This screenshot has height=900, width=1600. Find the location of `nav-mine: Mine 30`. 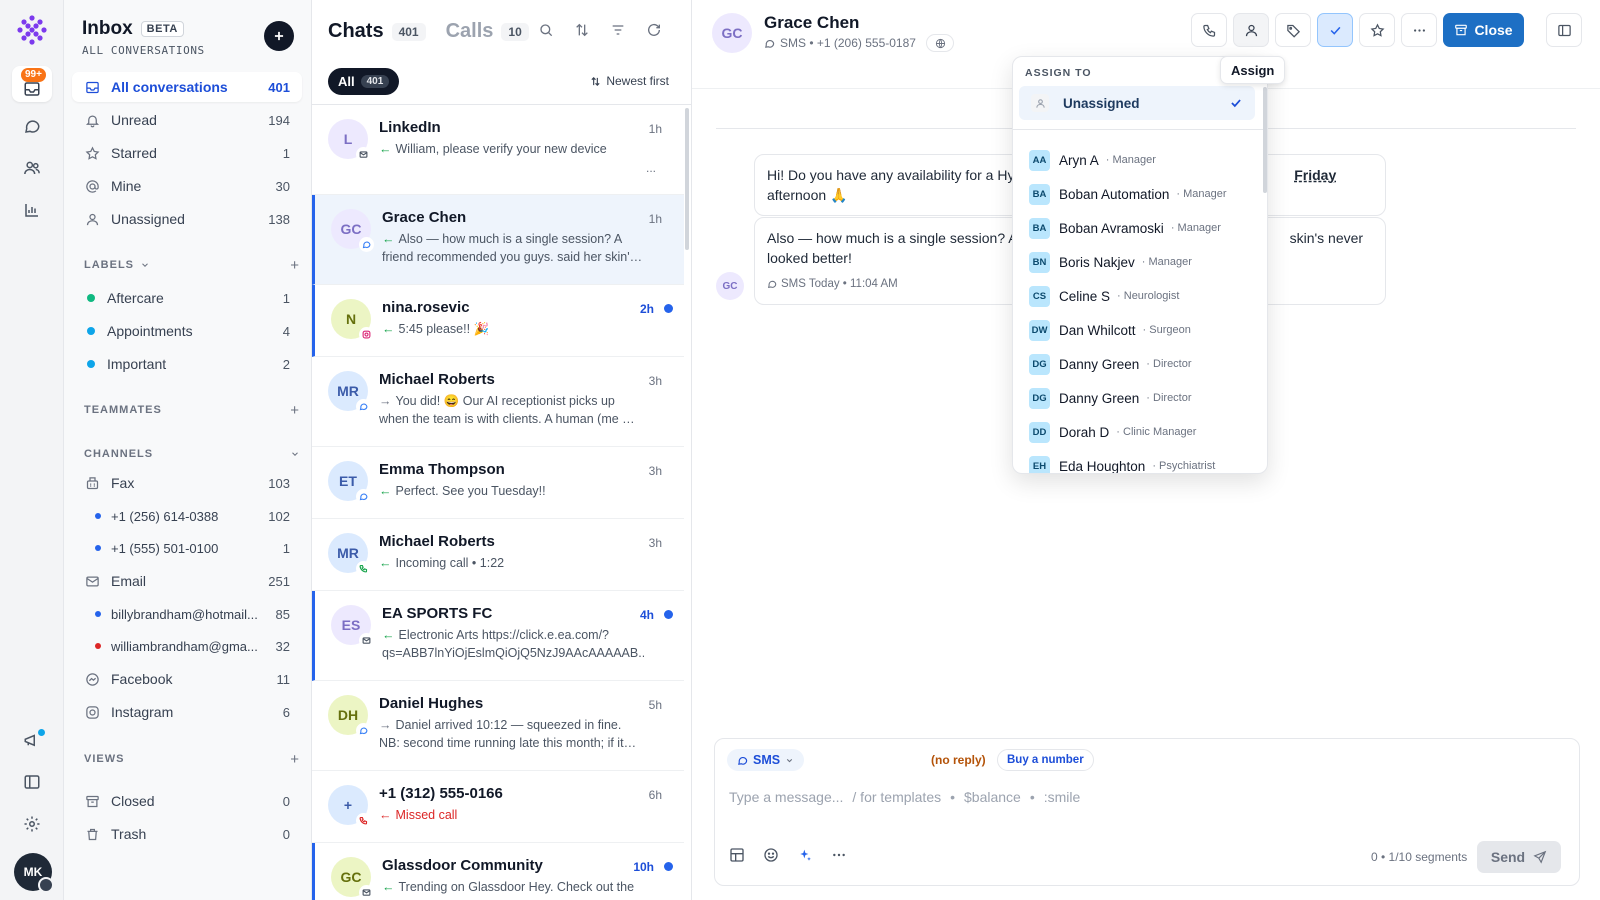

nav-mine: Mine 30 is located at coordinates (187, 186).